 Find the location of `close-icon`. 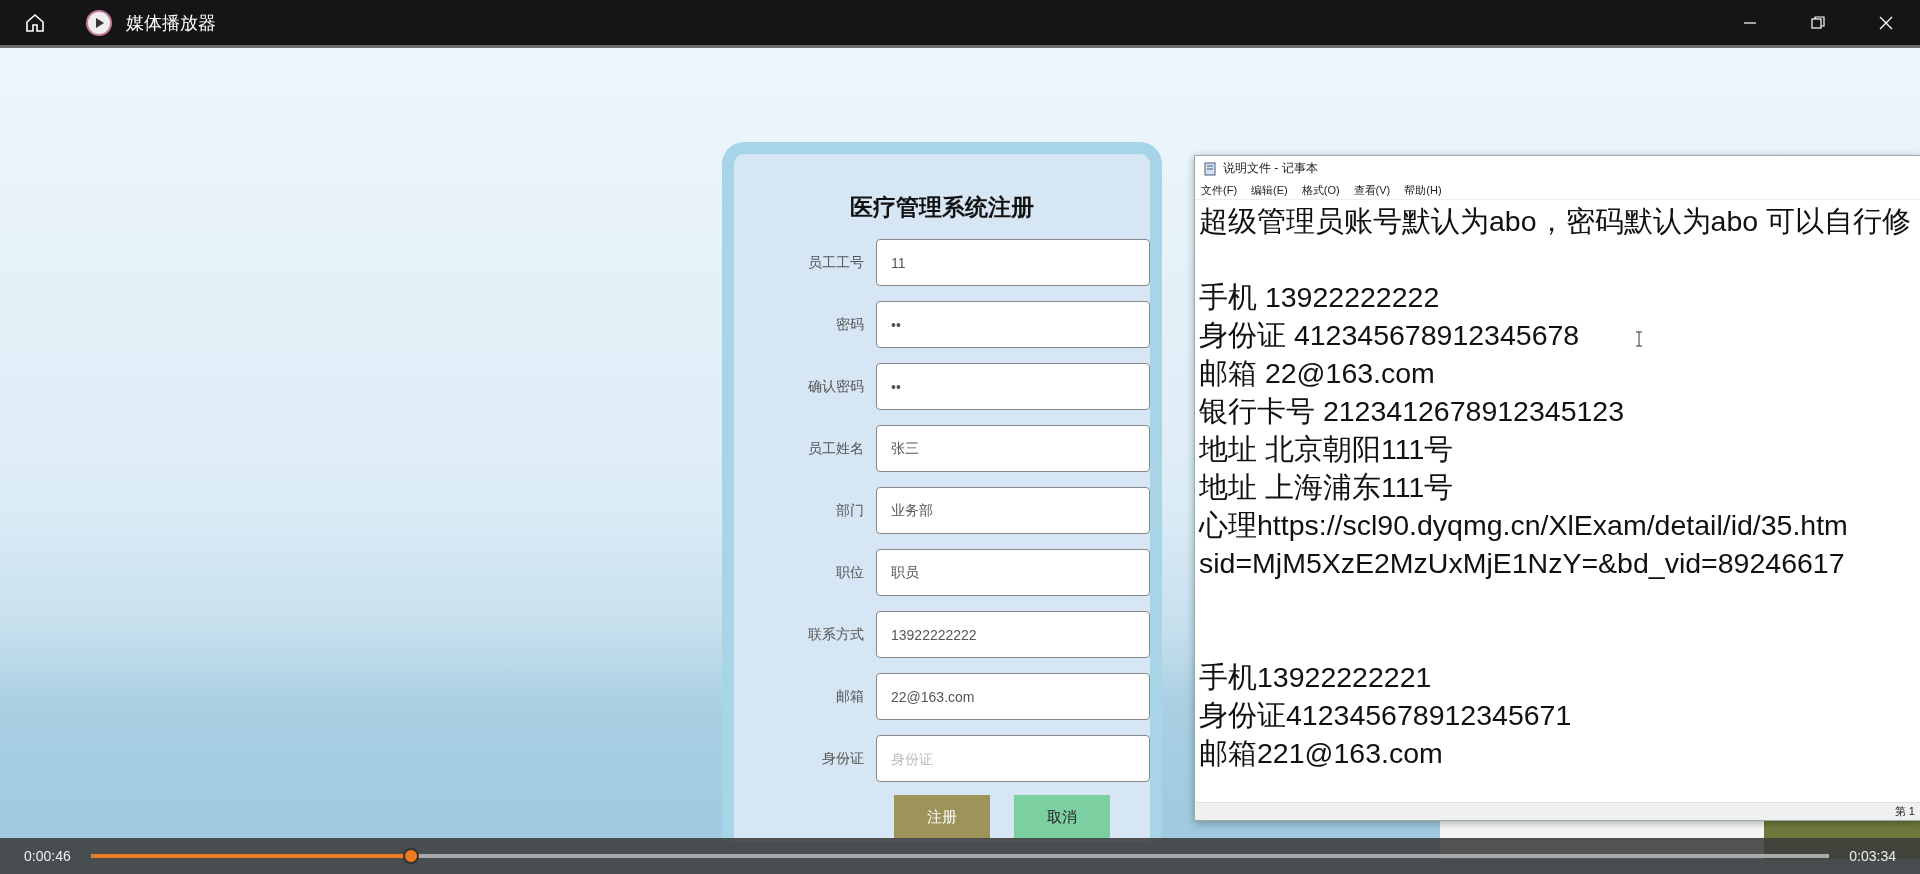

close-icon is located at coordinates (1886, 22).